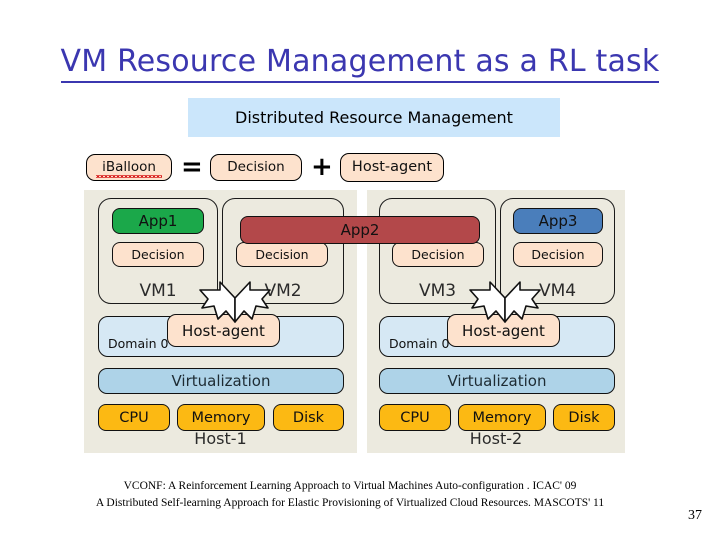 The image size is (720, 540). I want to click on app-box-app3: App3, so click(558, 221).